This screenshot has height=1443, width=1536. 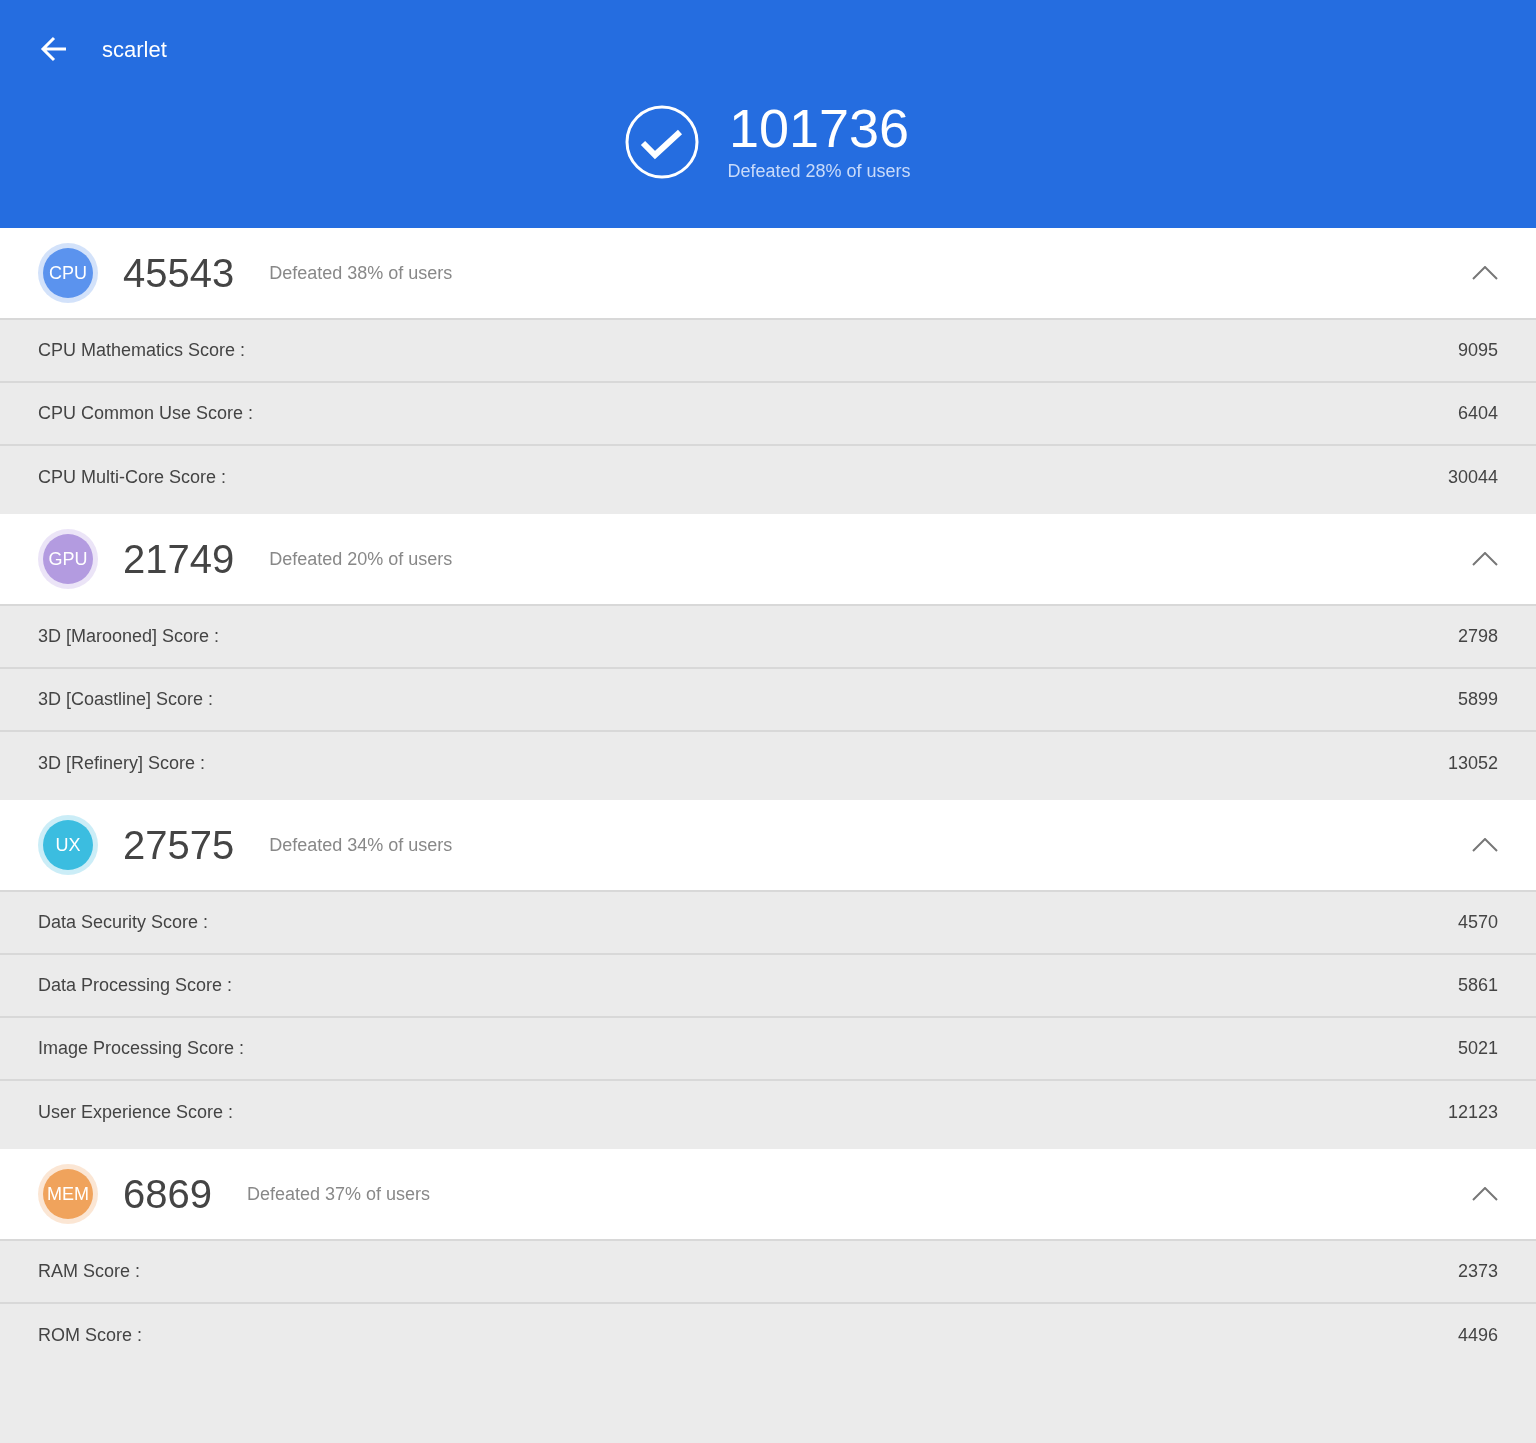 What do you see at coordinates (1477, 350) in the screenshot?
I see `score-value: 9095` at bounding box center [1477, 350].